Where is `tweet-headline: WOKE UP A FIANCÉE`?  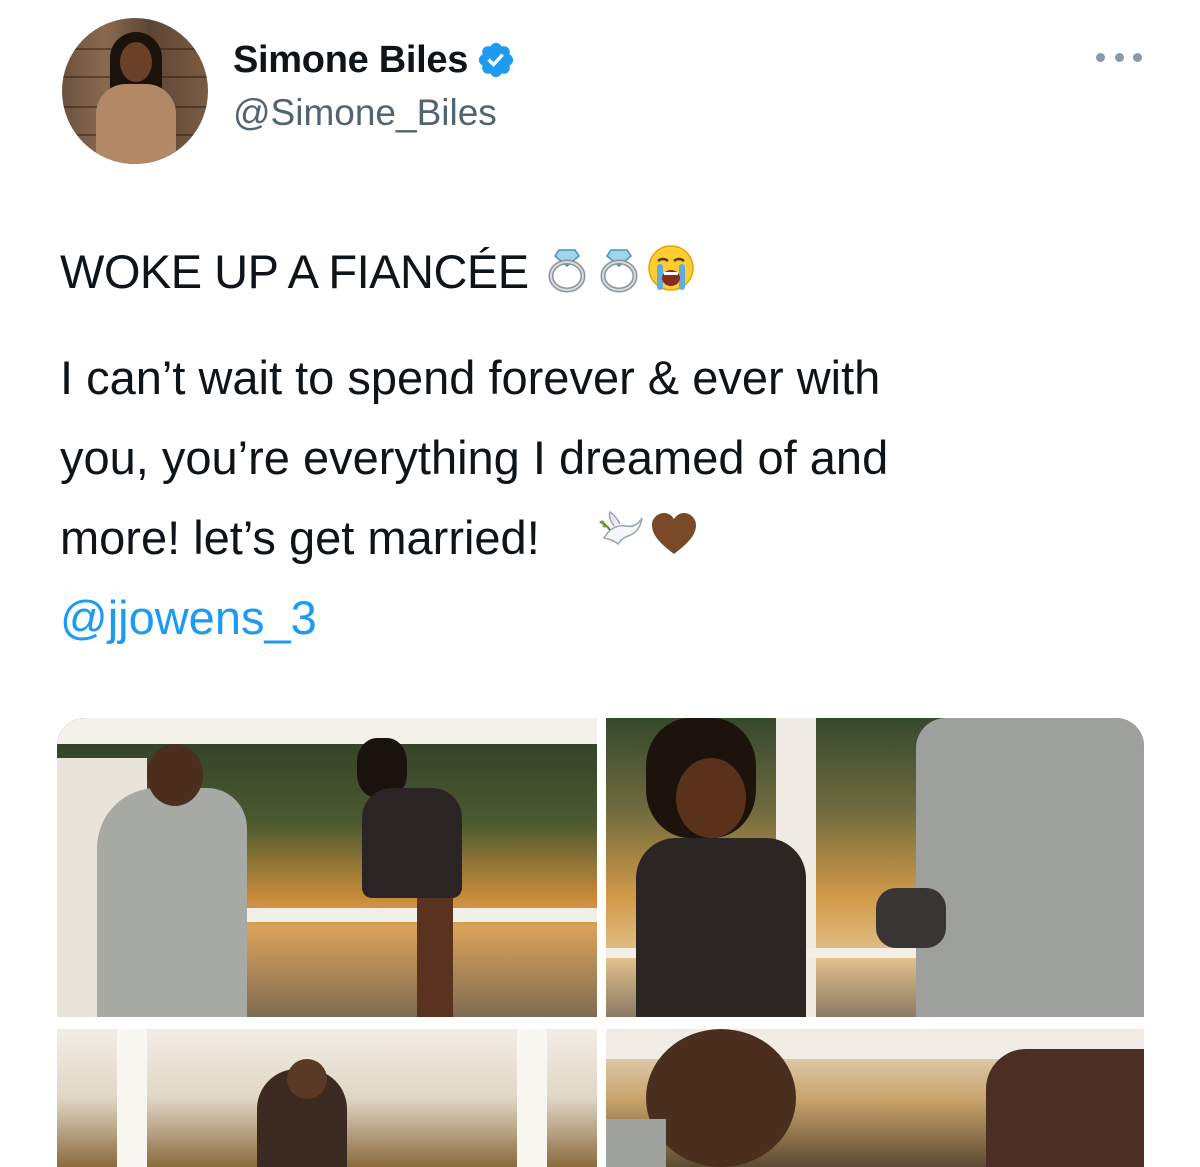
tweet-headline: WOKE UP A FIANCÉE is located at coordinates (294, 271).